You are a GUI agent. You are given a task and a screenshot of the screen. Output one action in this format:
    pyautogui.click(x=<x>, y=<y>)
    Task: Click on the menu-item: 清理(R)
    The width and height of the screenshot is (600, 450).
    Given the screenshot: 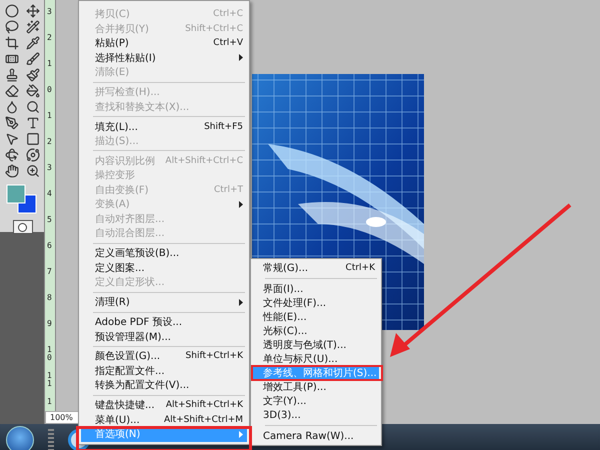 What is the action you would take?
    pyautogui.click(x=164, y=302)
    